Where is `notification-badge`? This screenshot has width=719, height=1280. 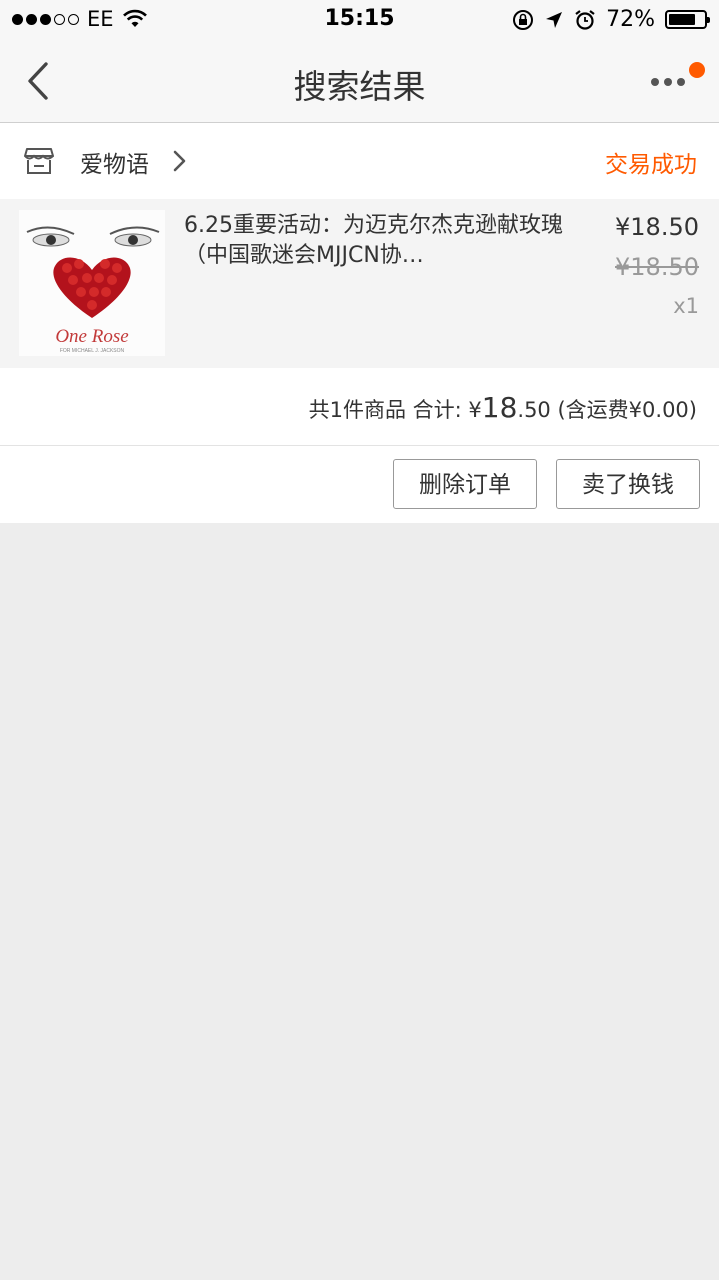
notification-badge is located at coordinates (697, 70).